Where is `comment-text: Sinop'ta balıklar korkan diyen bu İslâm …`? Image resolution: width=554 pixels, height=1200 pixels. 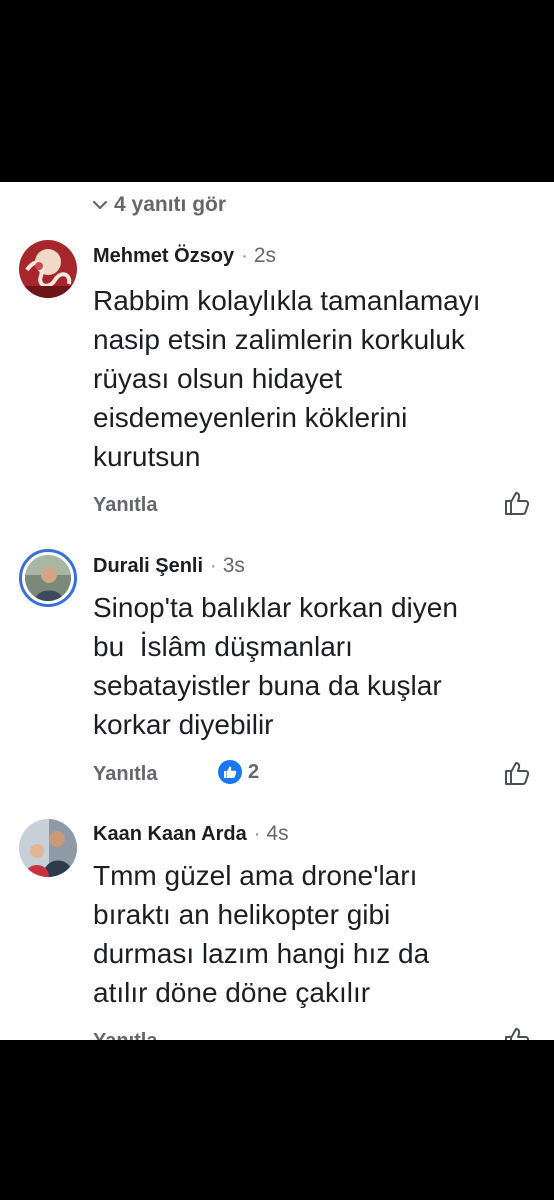
comment-text: Sinop'ta balıklar korkan diyen bu İslâm … is located at coordinates (275, 666).